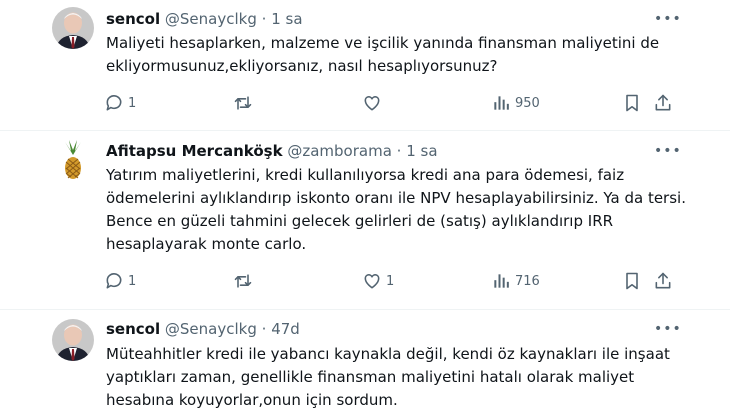  I want to click on tweet-header: sencol @Senayclkg · 47d, so click(203, 329).